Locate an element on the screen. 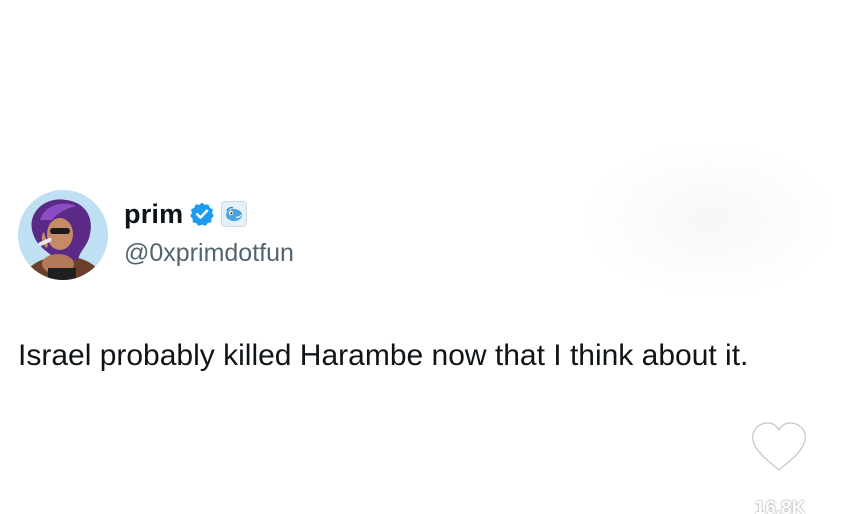 This screenshot has width=843, height=514. verified-badge-icon is located at coordinates (202, 214).